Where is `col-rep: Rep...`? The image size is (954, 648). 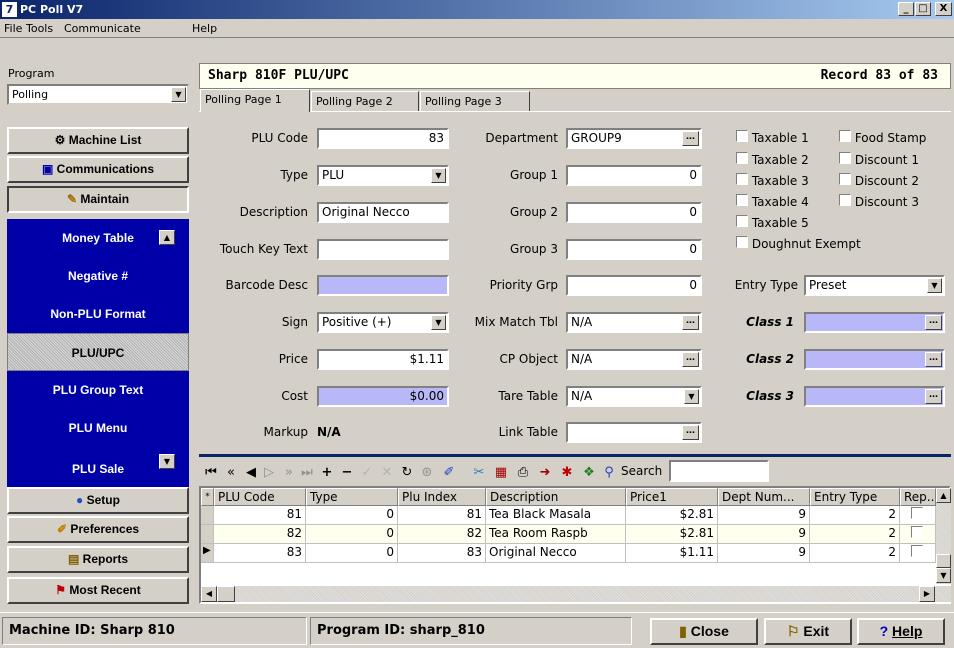 col-rep: Rep... is located at coordinates (918, 497).